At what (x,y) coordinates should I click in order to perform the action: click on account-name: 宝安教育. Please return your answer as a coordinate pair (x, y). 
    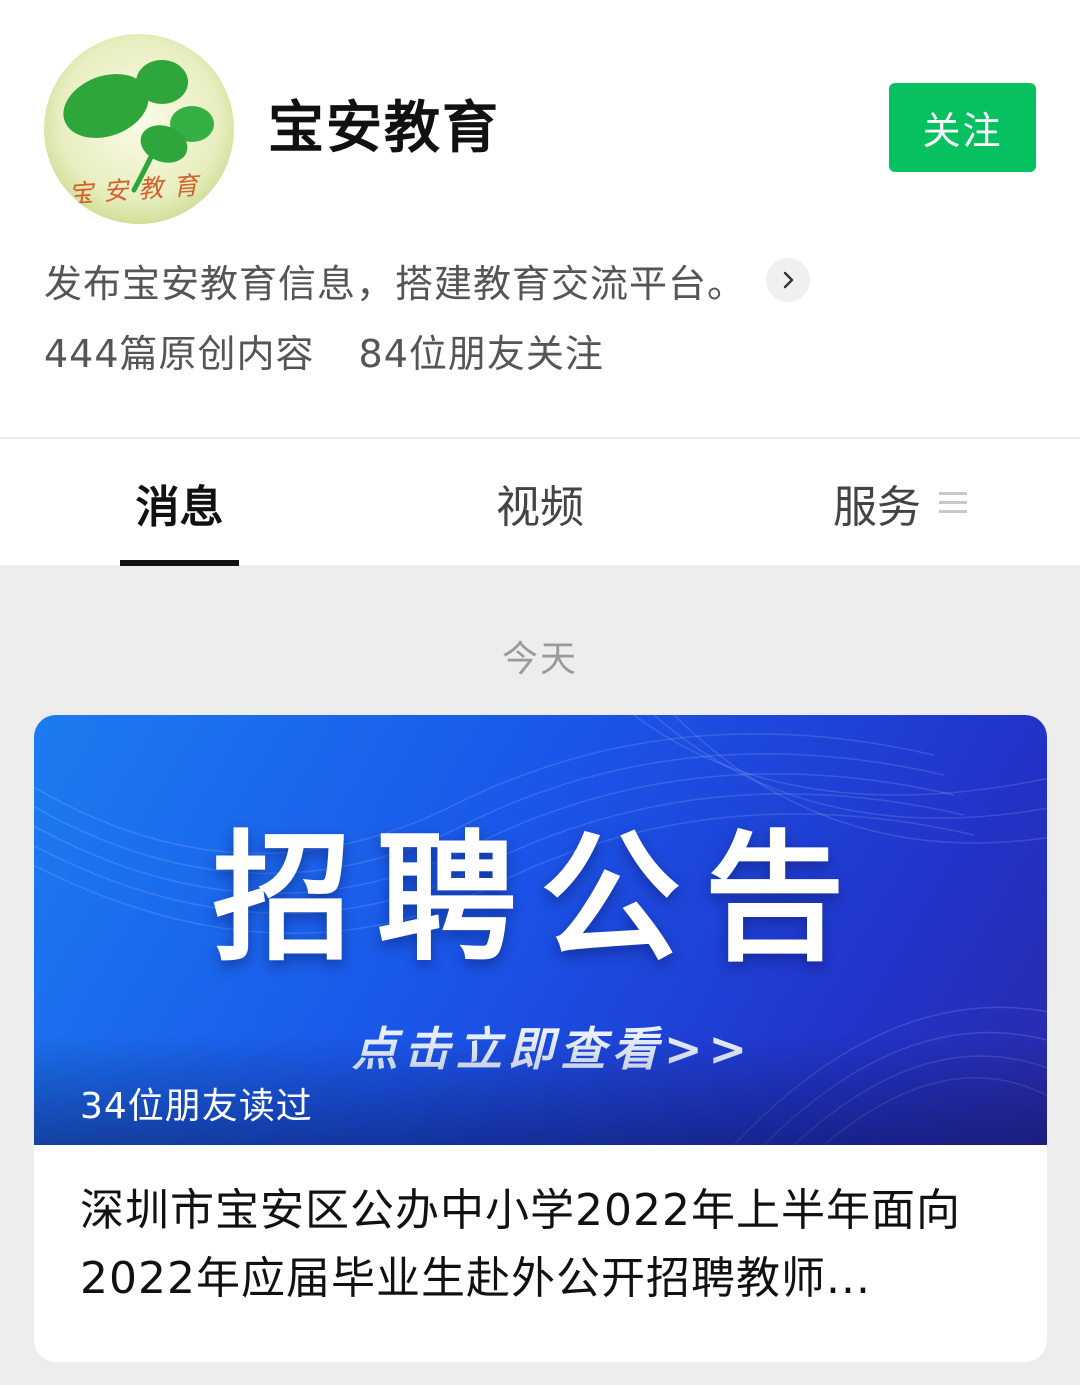
    Looking at the image, I should click on (384, 128).